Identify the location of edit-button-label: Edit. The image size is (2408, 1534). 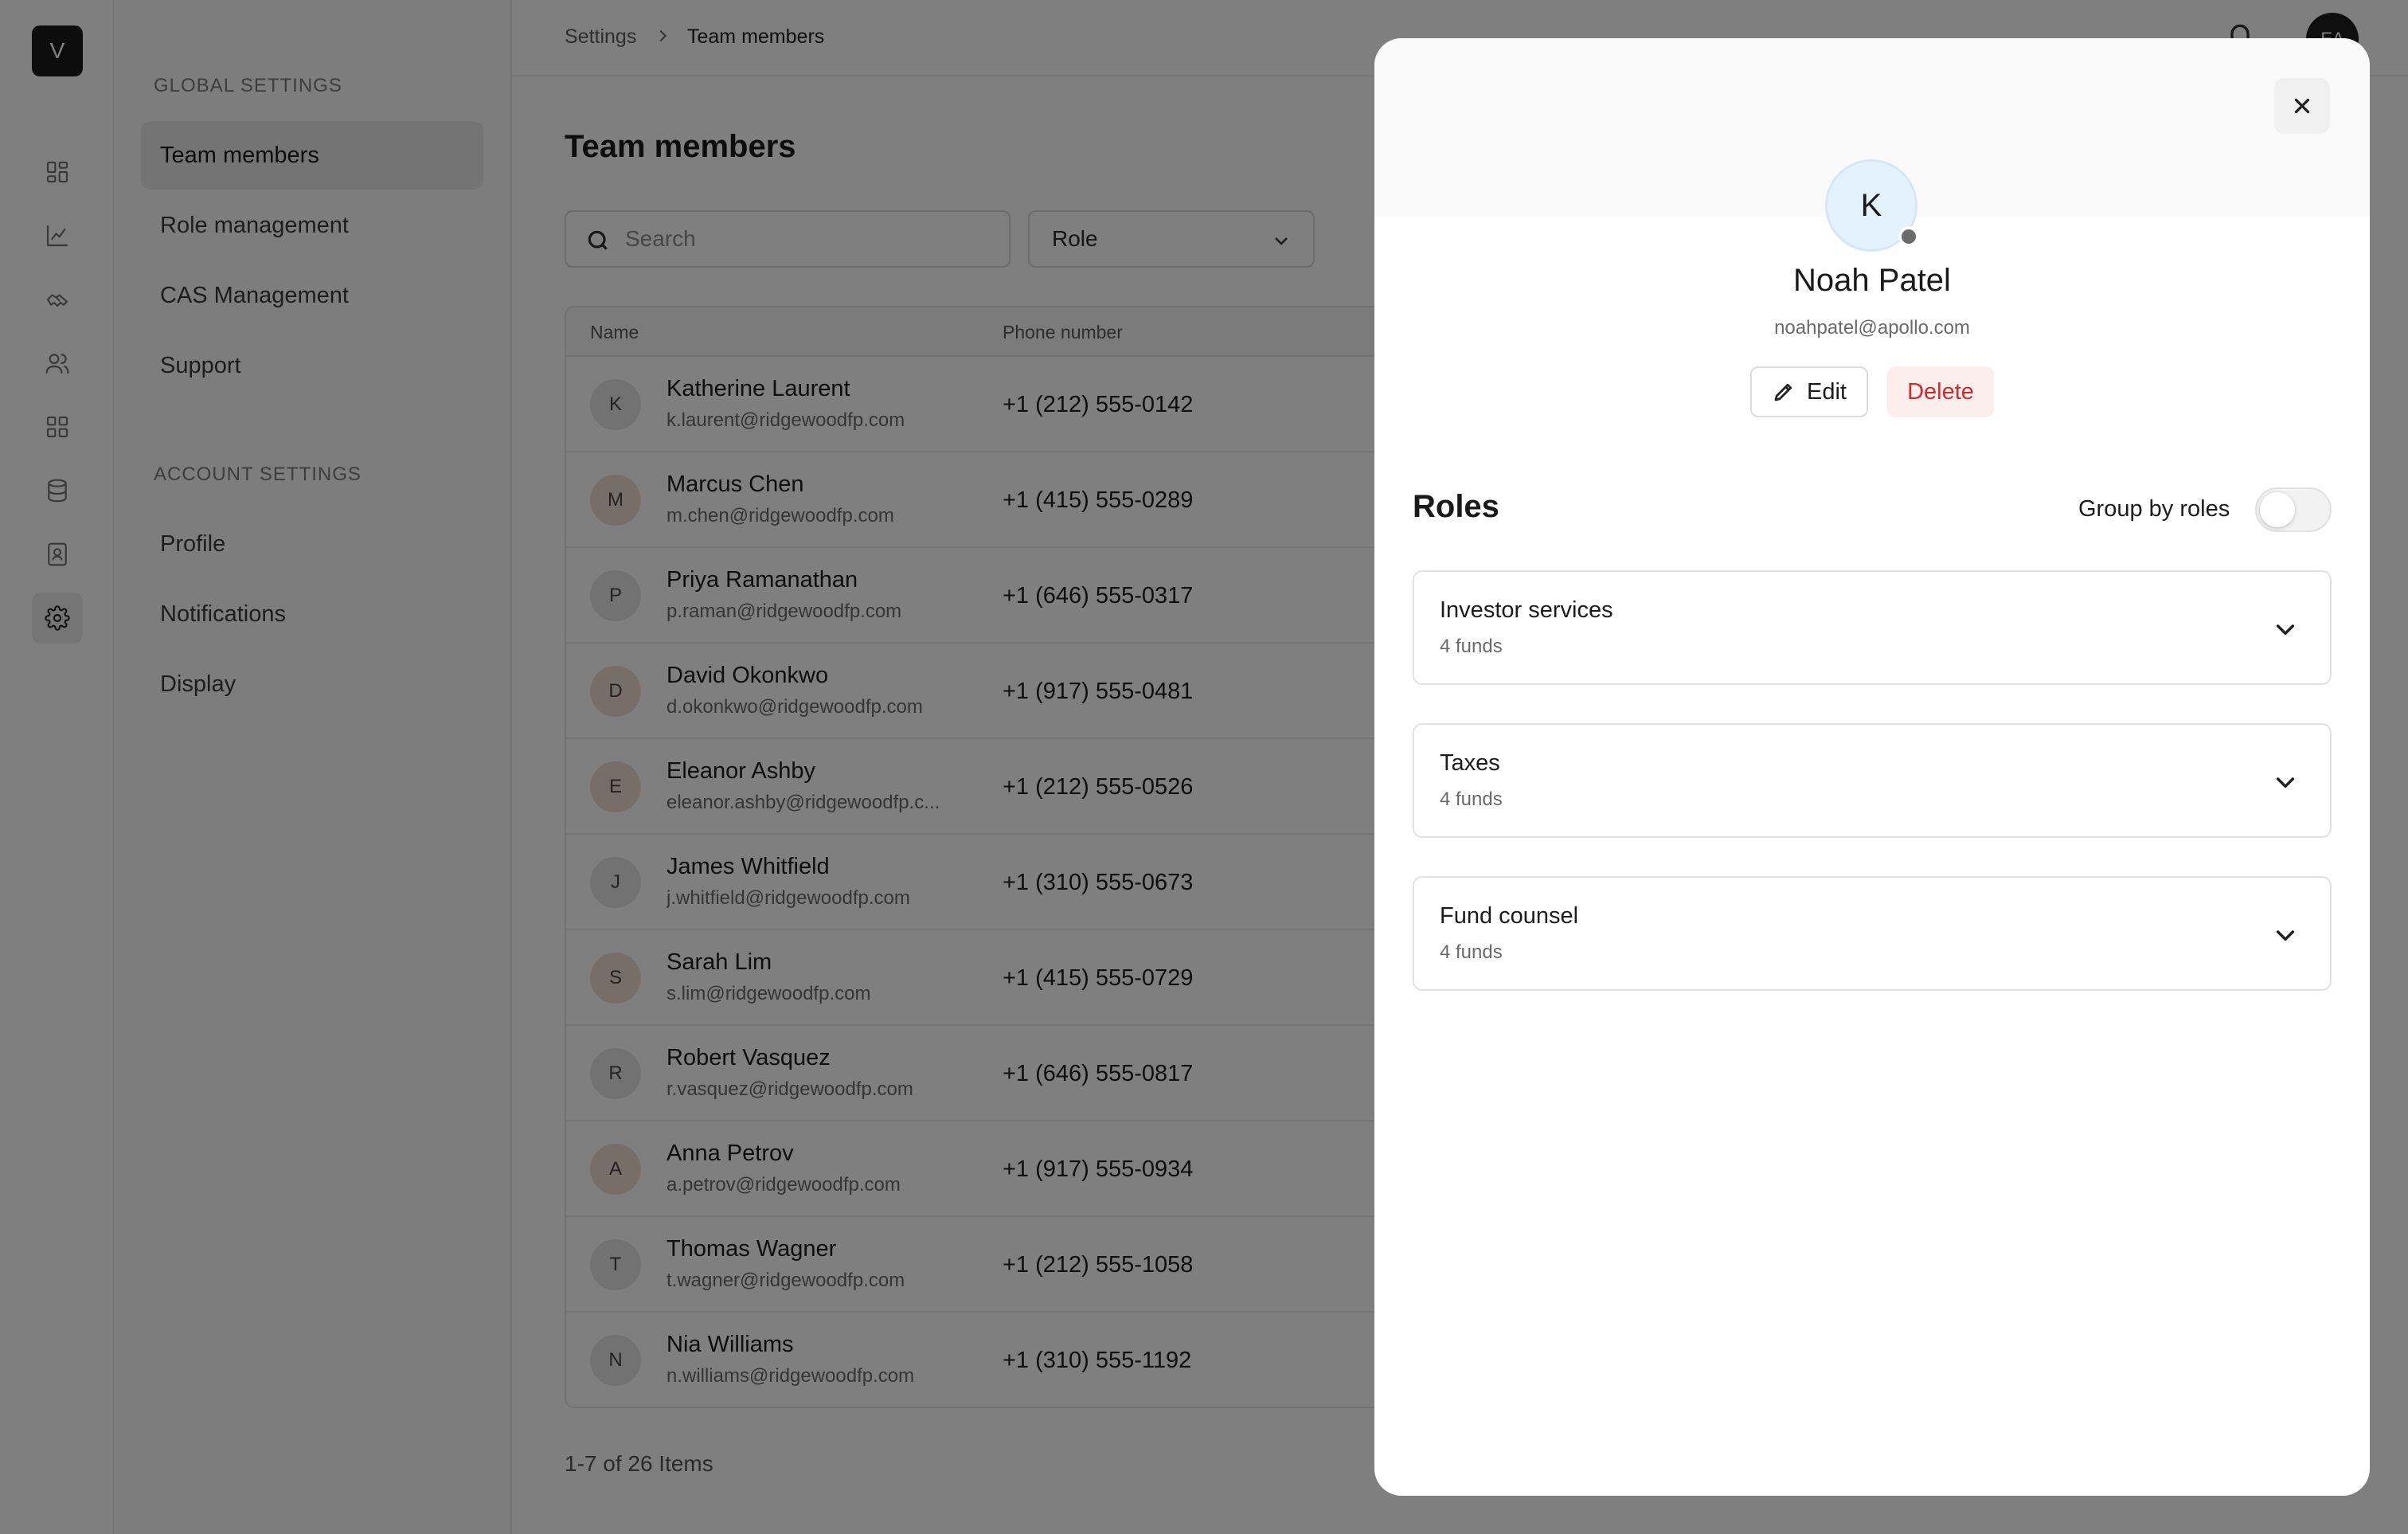
(1827, 392).